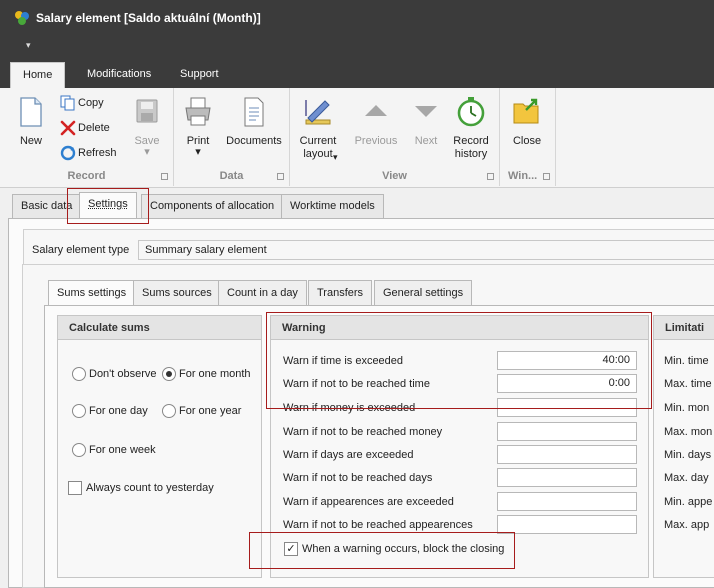 The width and height of the screenshot is (714, 588). Describe the element at coordinates (254, 112) in the screenshot. I see `documents-icon` at that location.